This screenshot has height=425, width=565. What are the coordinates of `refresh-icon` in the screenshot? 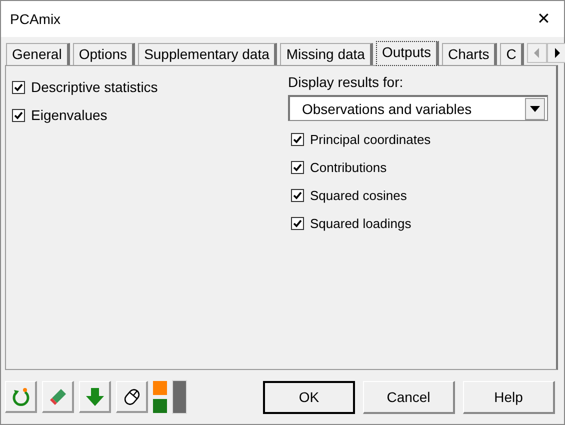 It's located at (21, 397).